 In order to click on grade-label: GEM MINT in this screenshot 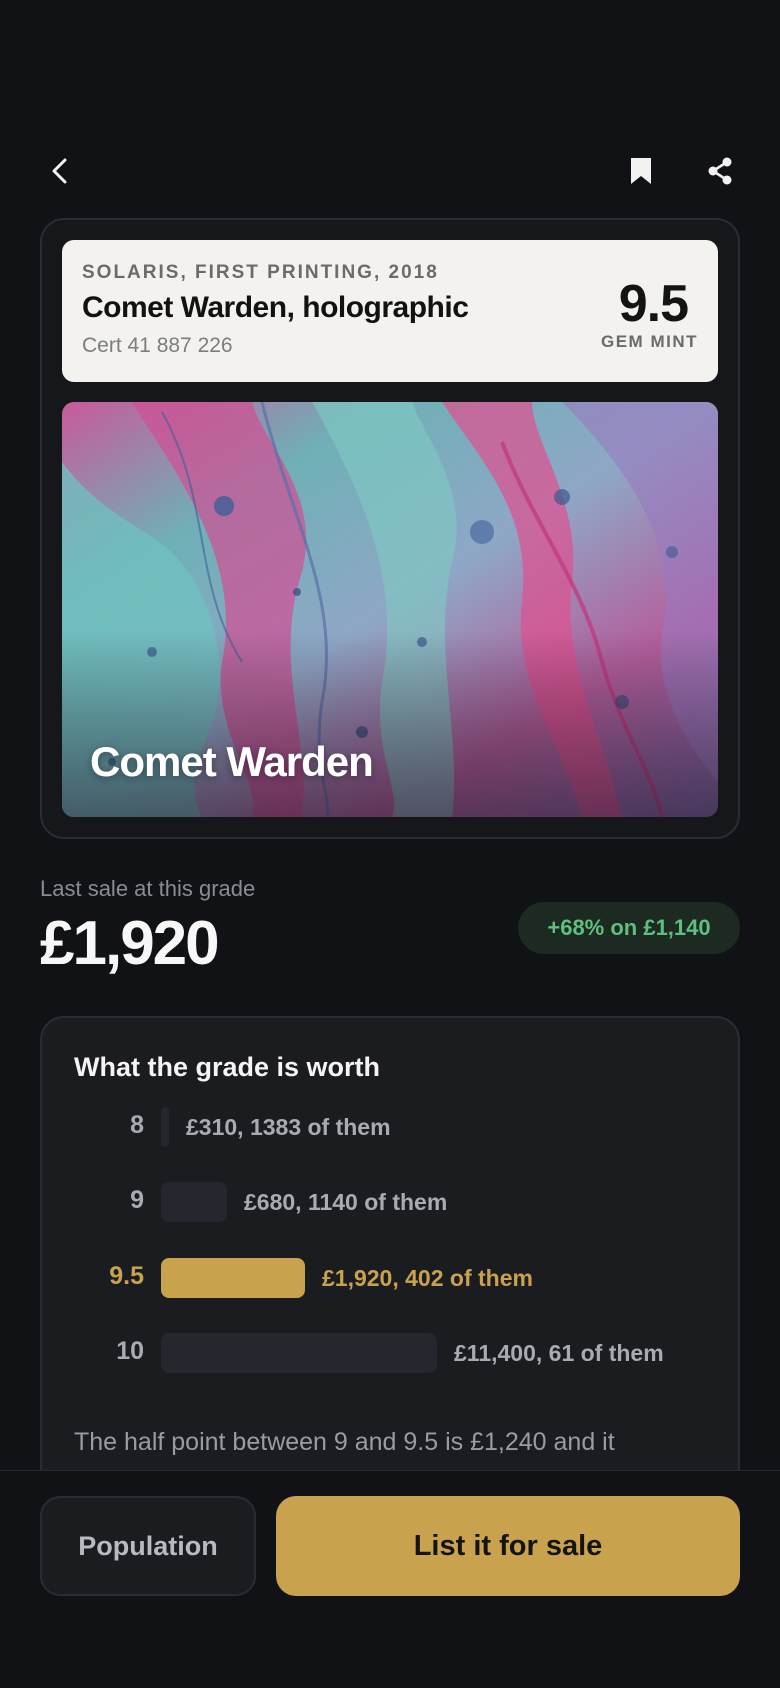, I will do `click(649, 341)`.